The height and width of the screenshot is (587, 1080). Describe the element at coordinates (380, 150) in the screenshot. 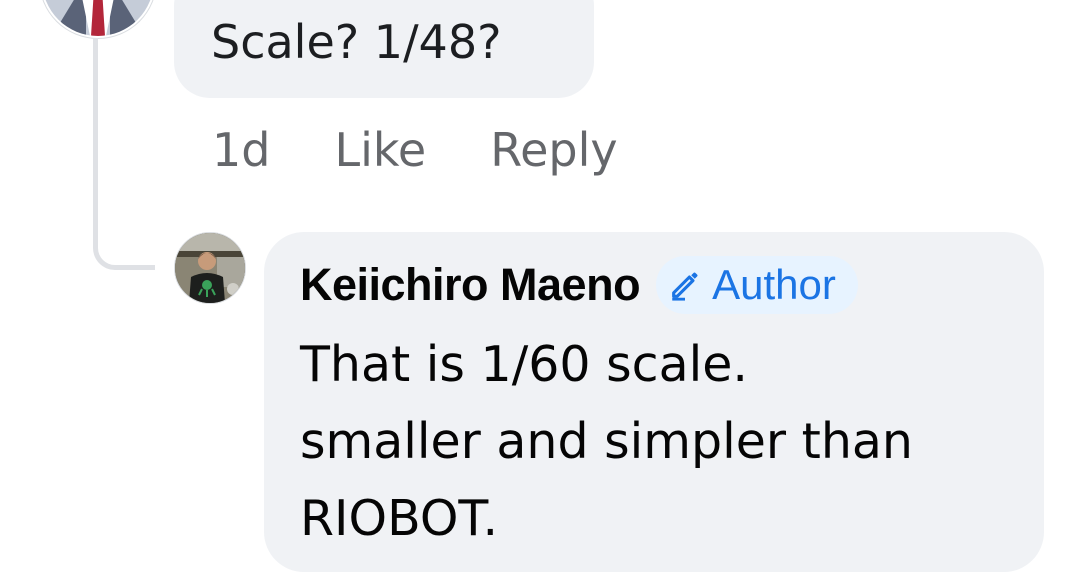

I see `like-button: Like` at that location.